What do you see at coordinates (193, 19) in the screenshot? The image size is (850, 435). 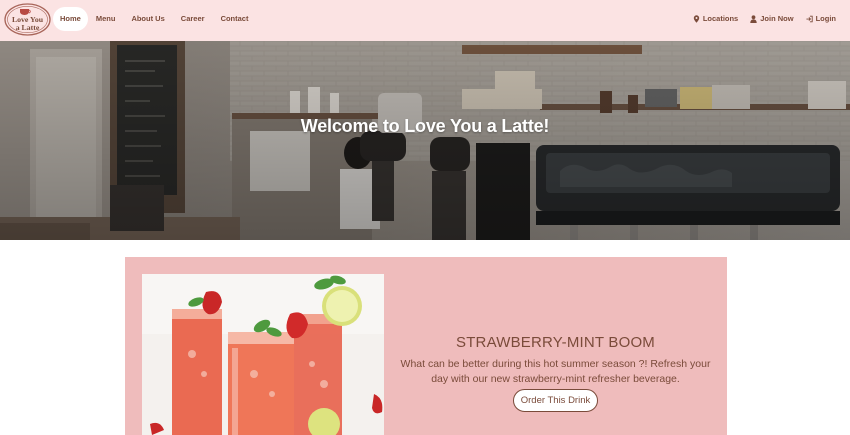 I see `nav-career: Career` at bounding box center [193, 19].